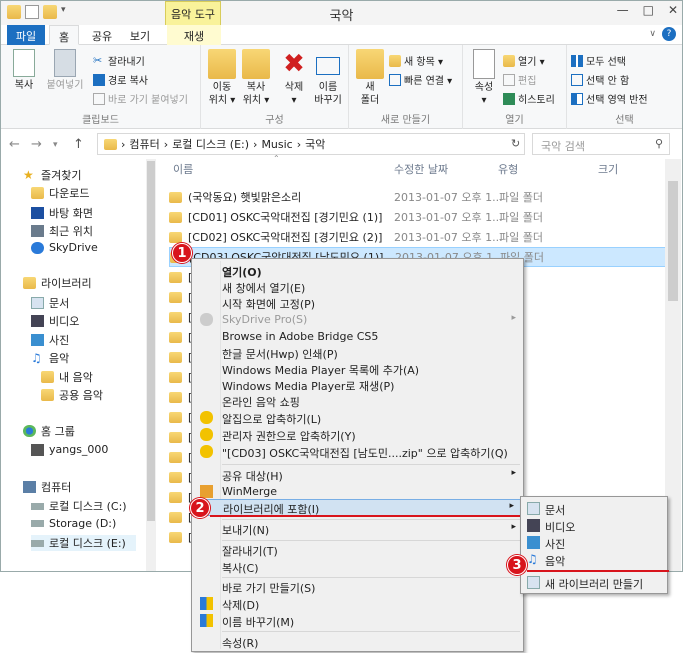  Describe the element at coordinates (62, 231) in the screenshot. I see `nav-recent: 최근 위치` at that location.